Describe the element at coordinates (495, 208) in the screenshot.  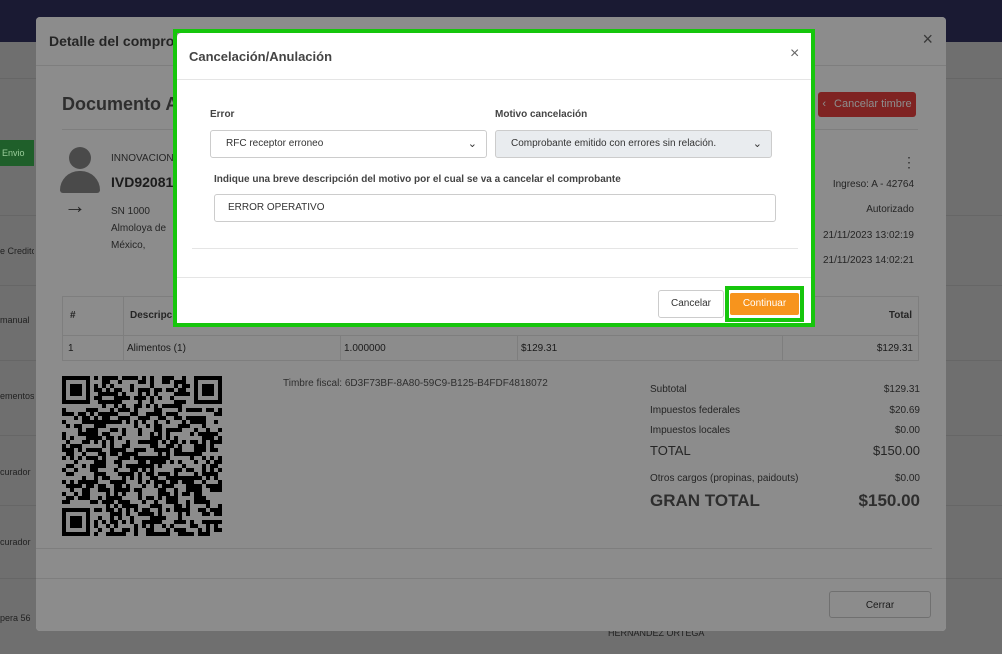
I see `description-input: ERROR OPERATIVO` at that location.